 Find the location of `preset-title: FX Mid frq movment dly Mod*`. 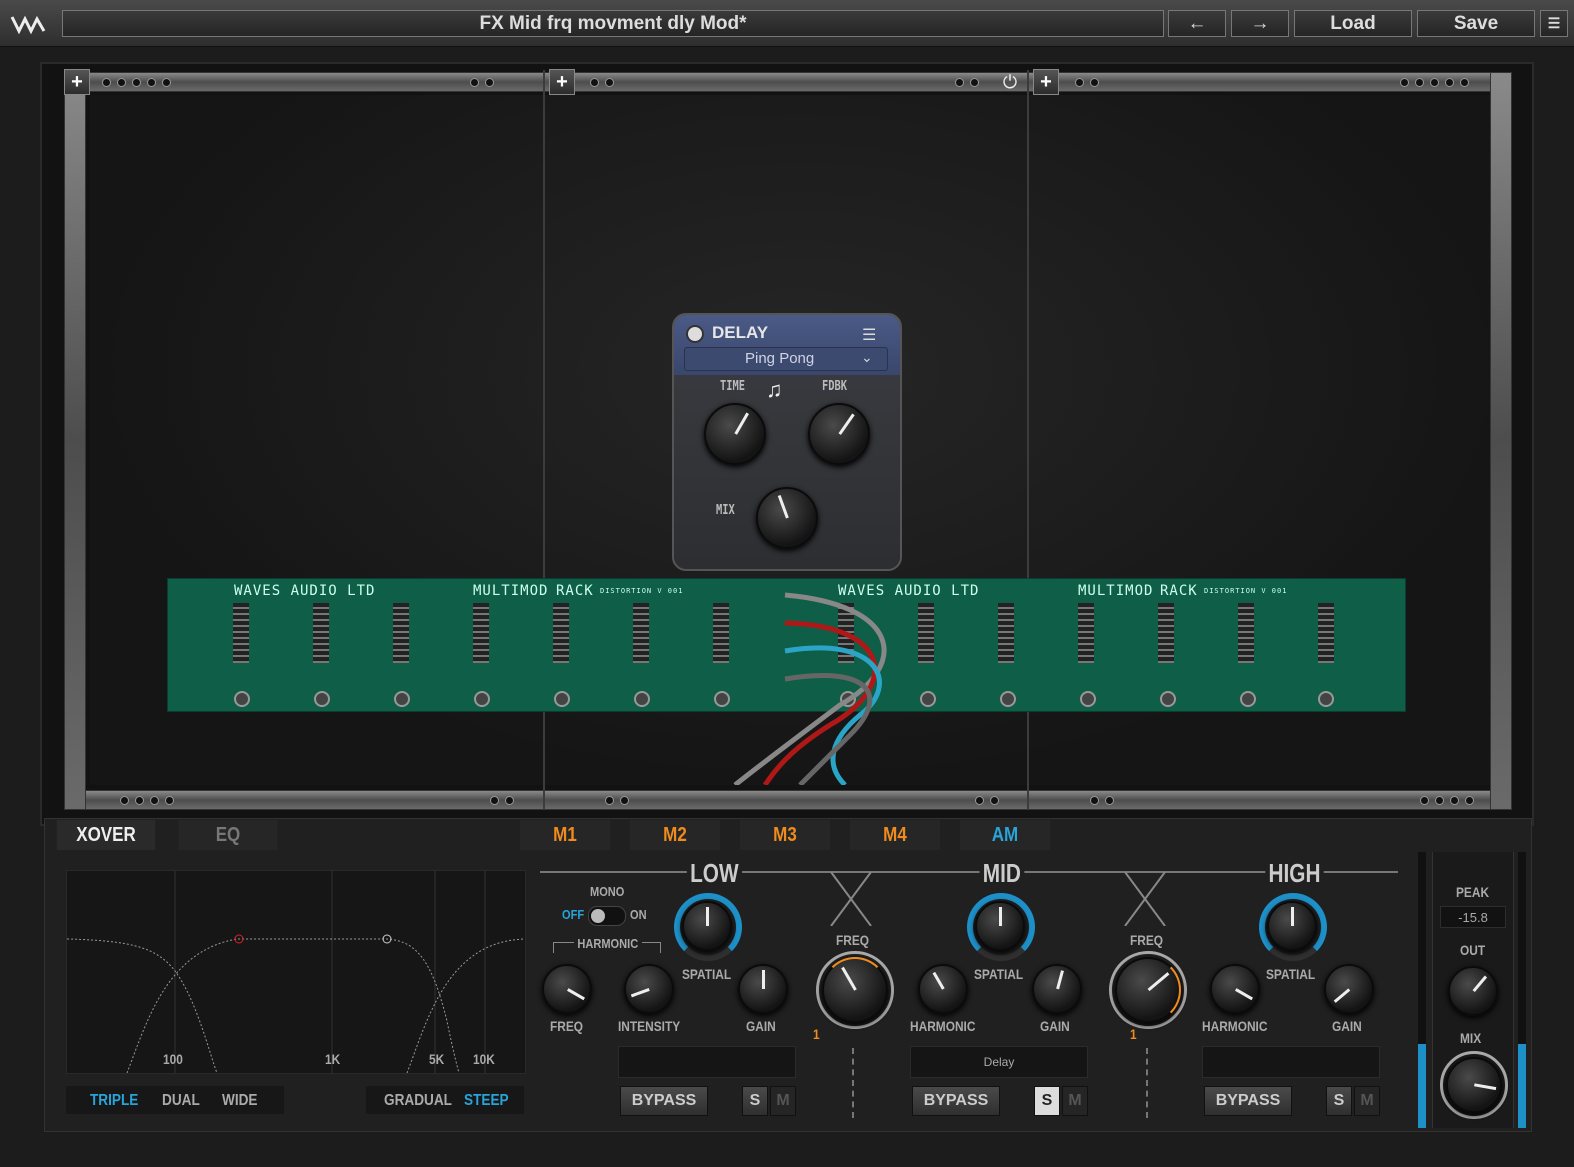

preset-title: FX Mid frq movment dly Mod* is located at coordinates (613, 23).